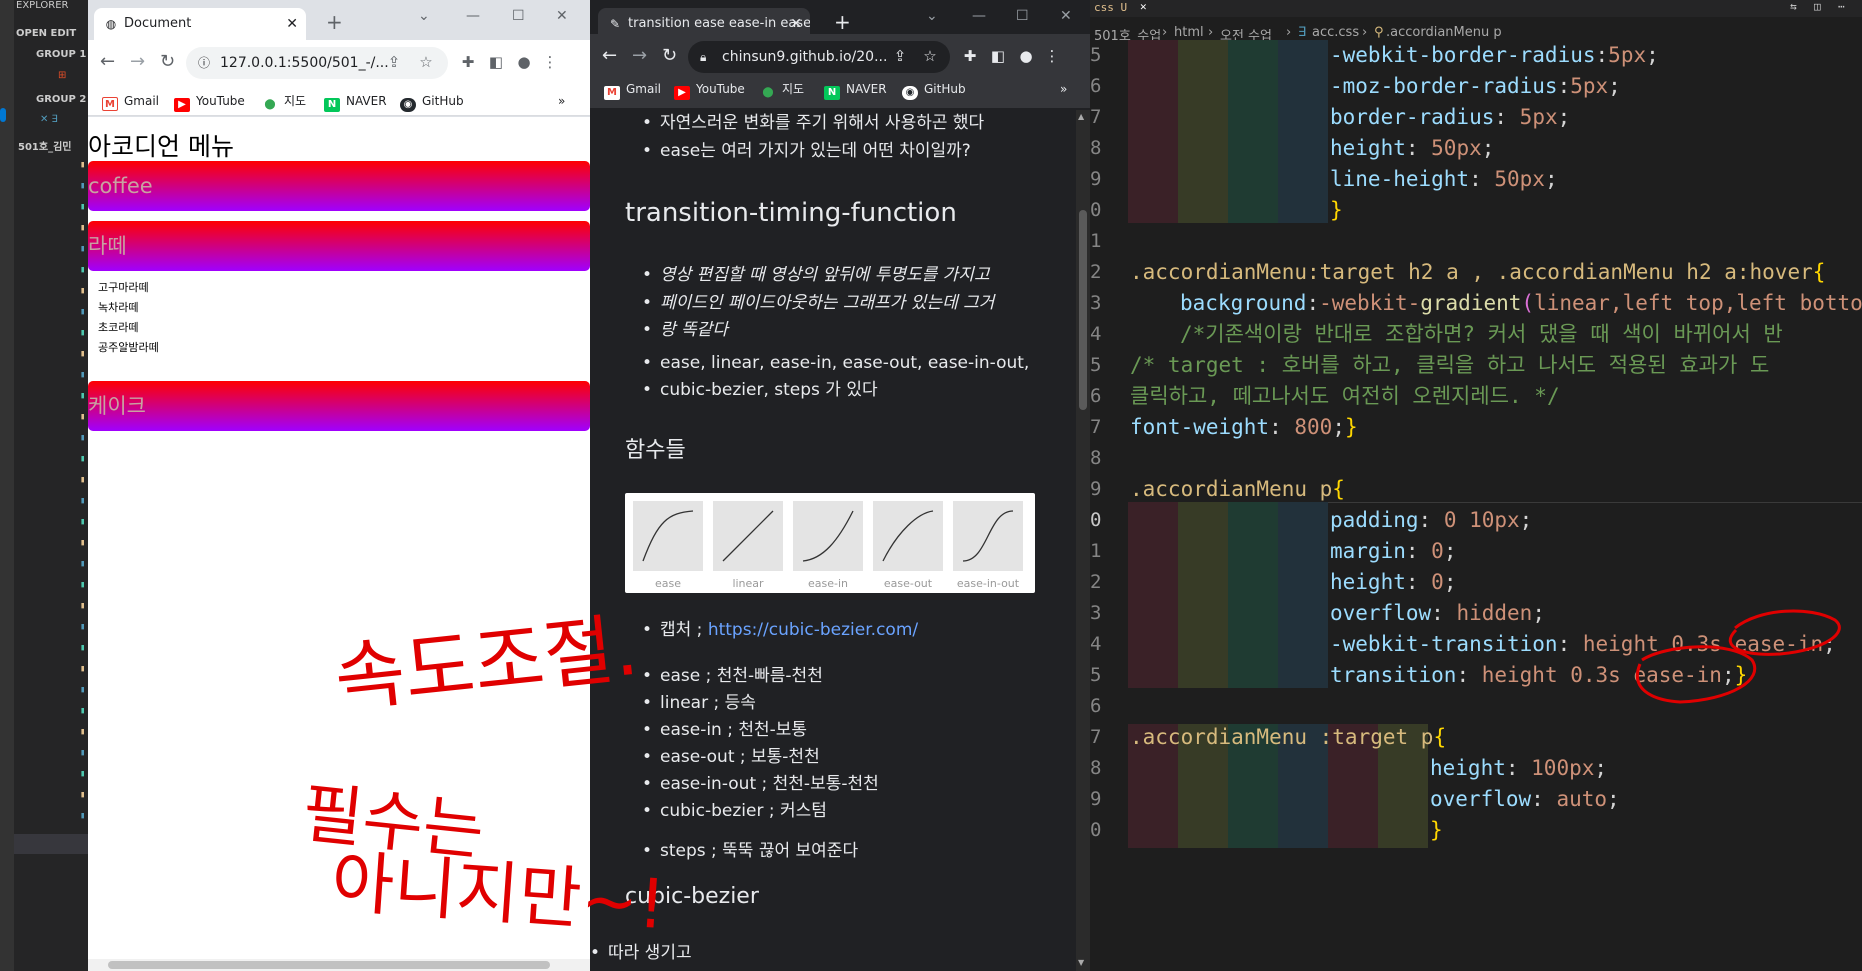  Describe the element at coordinates (699, 703) in the screenshot. I see `list-item: linear ; 등속` at that location.